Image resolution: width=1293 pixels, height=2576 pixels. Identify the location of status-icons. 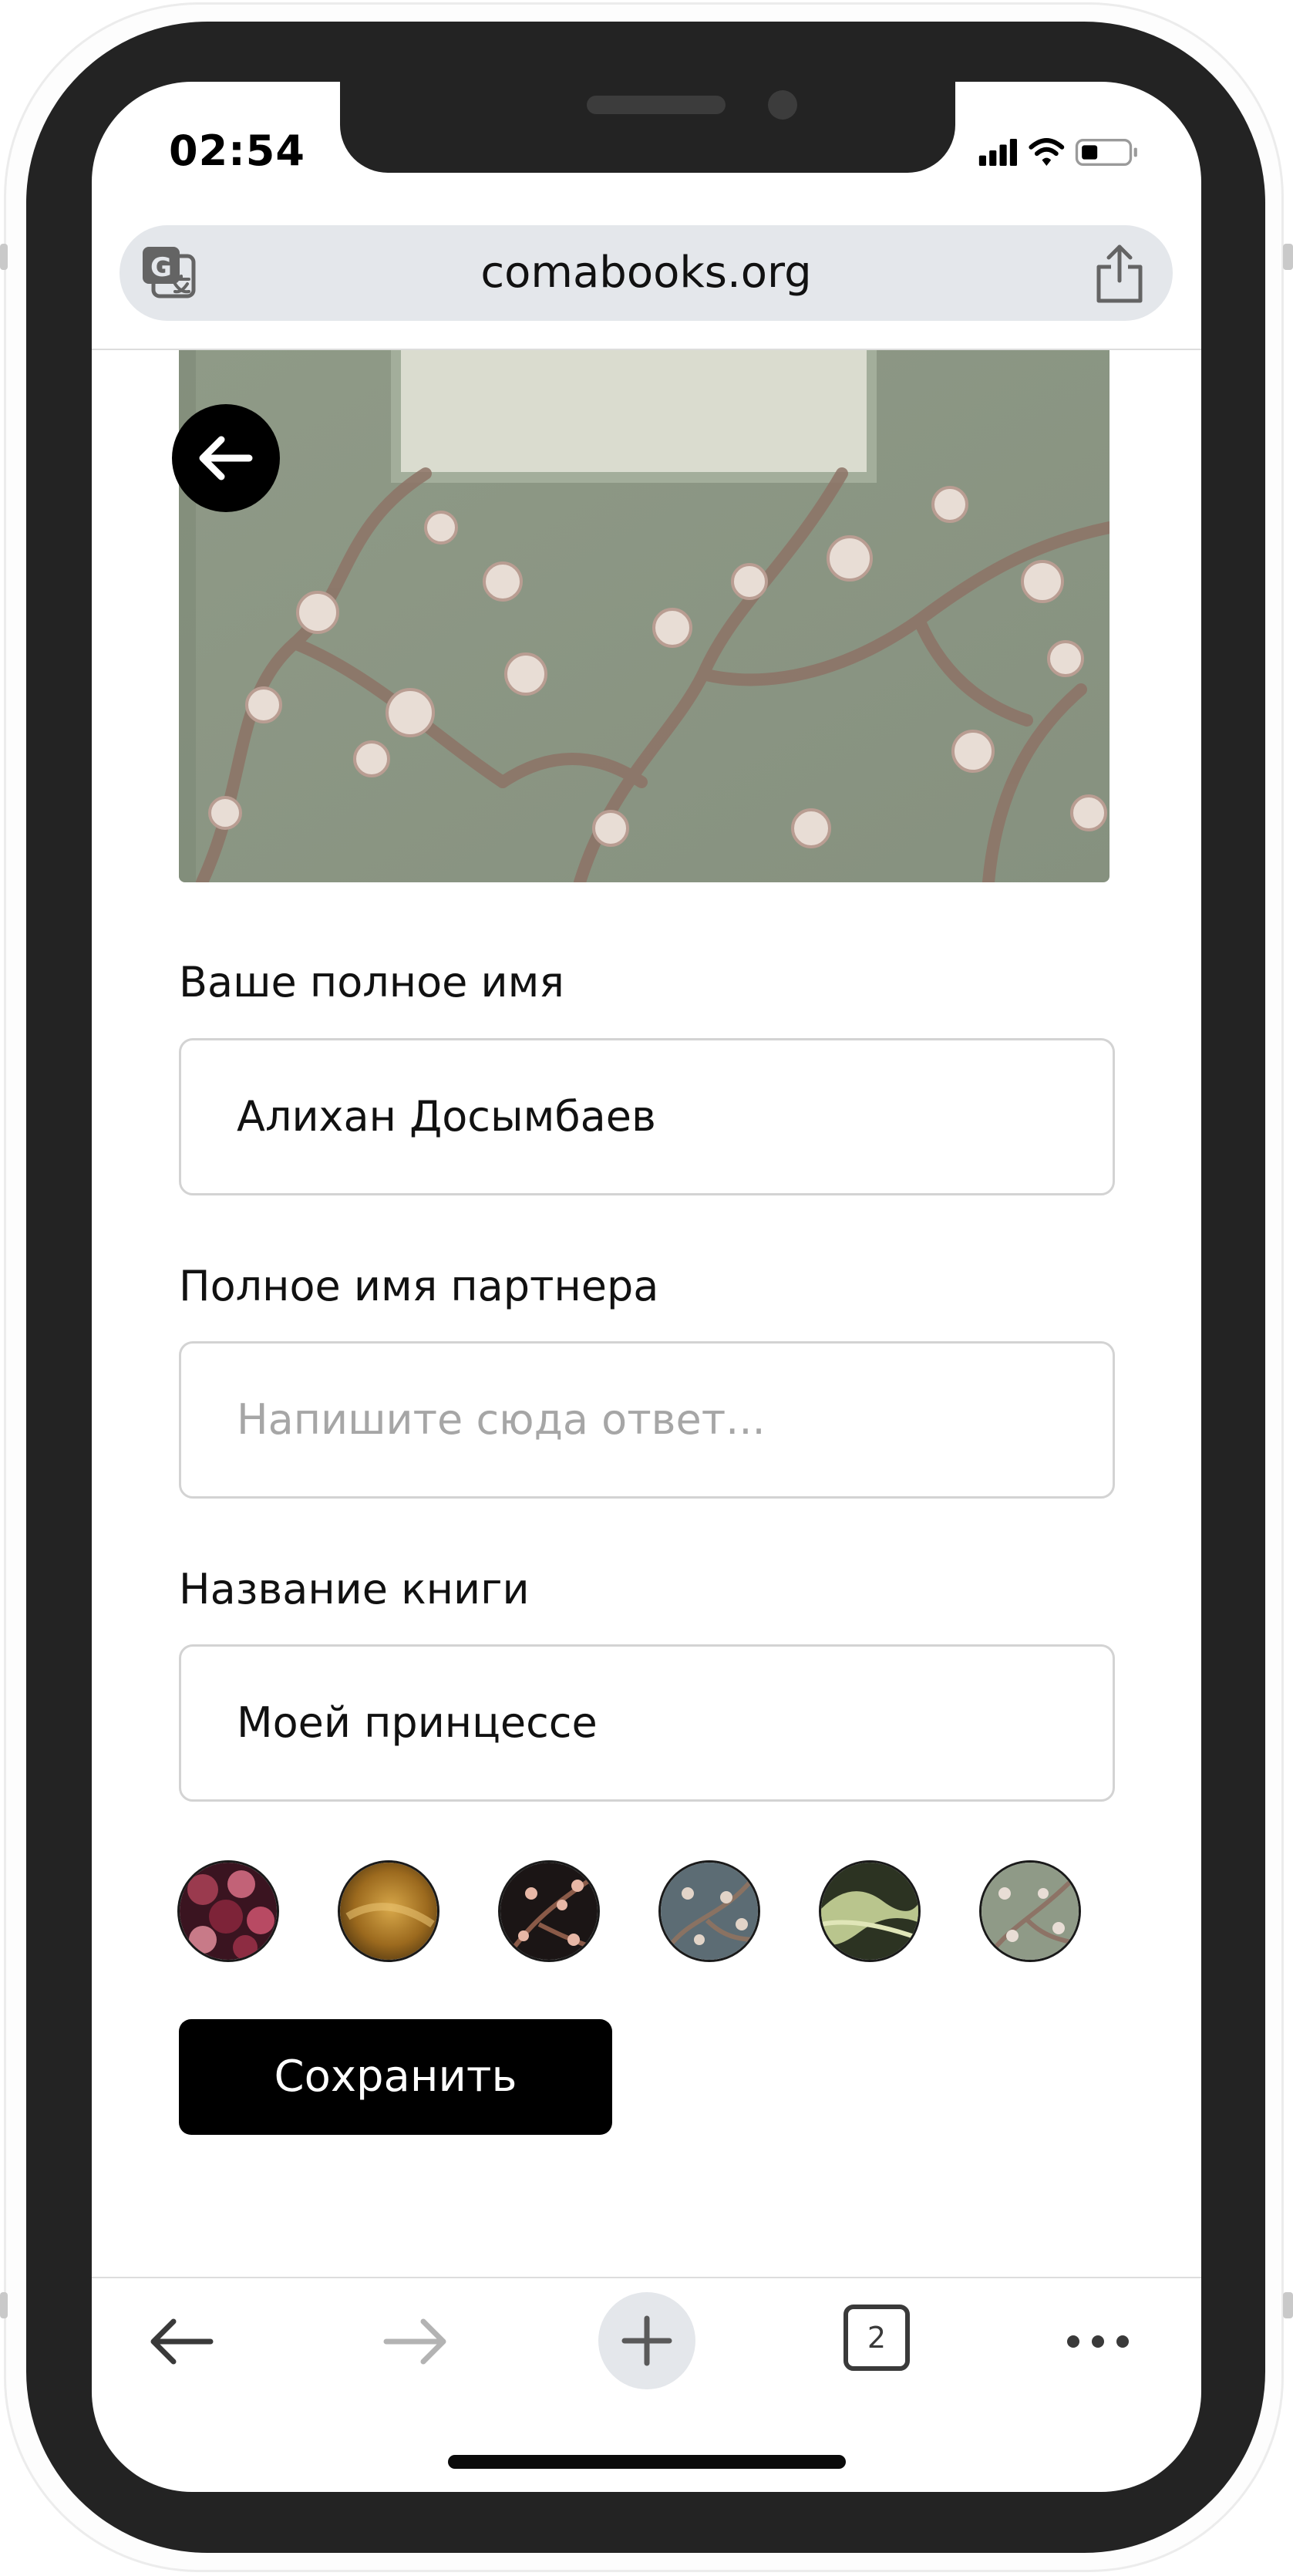
(1057, 152).